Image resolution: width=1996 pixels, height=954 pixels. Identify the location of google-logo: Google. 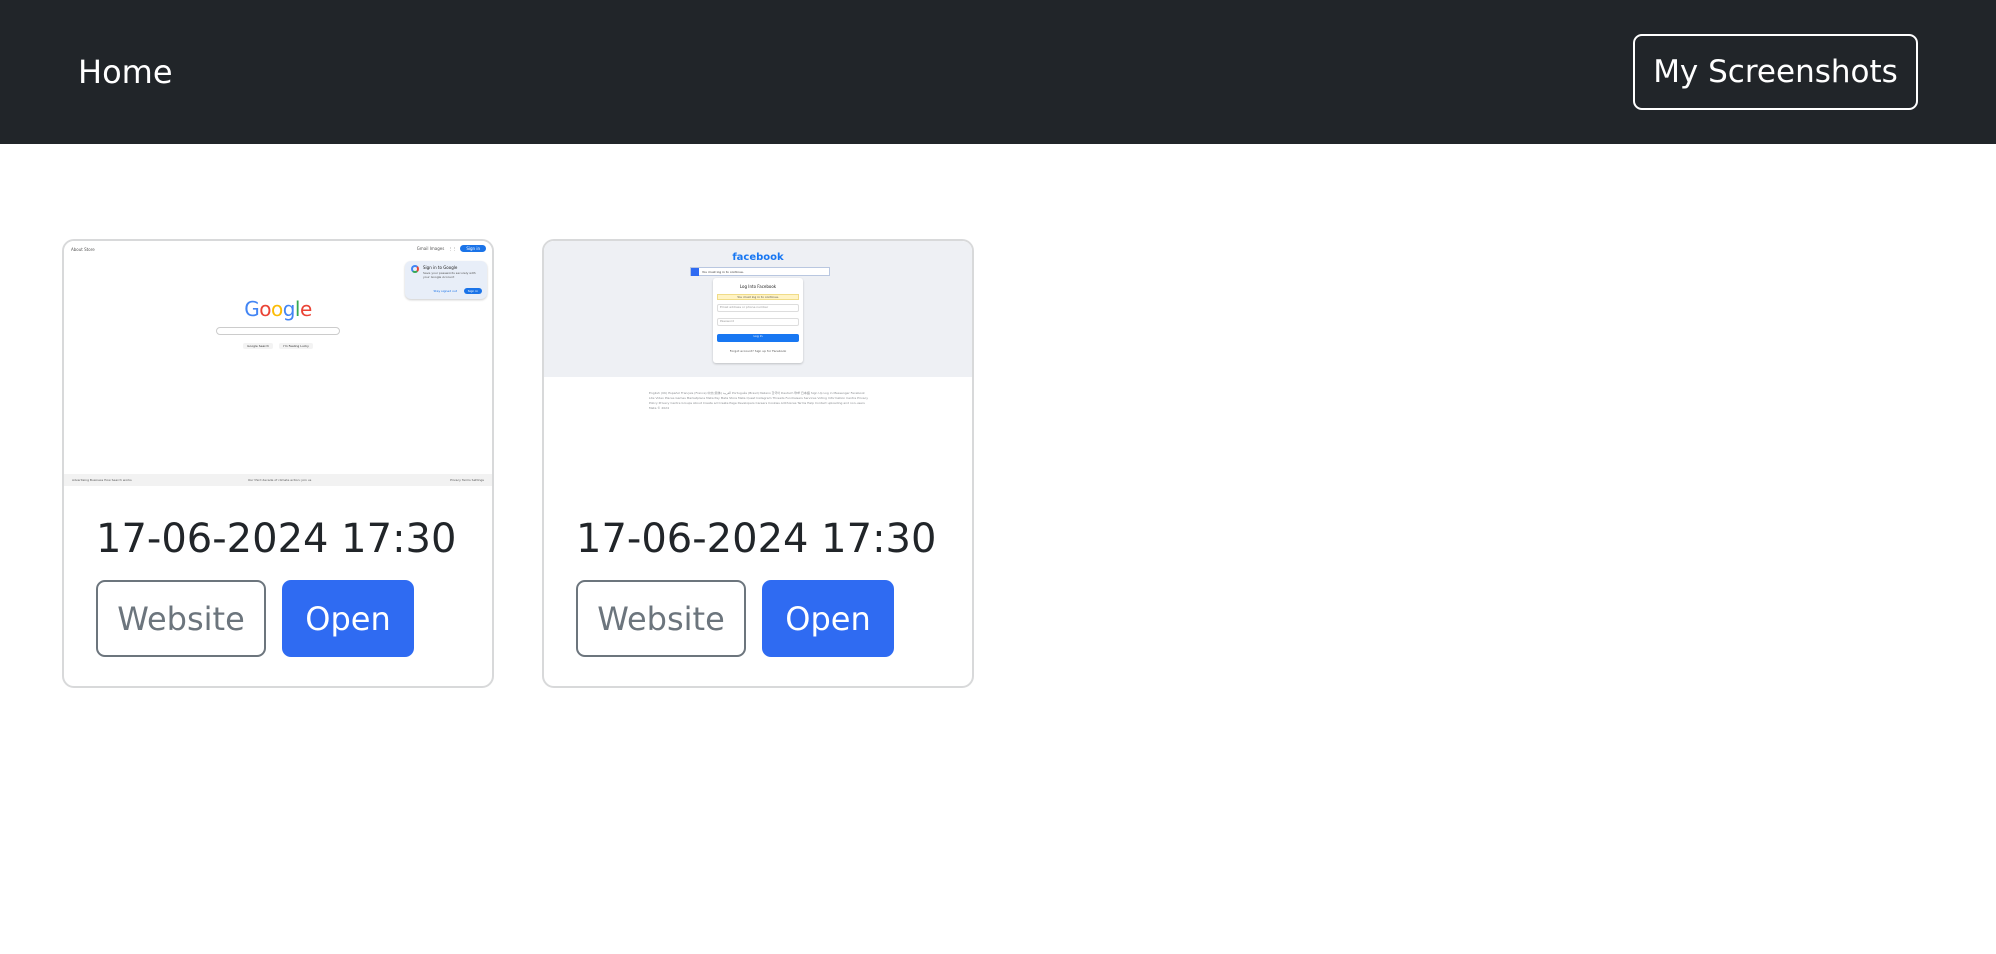
(278, 309).